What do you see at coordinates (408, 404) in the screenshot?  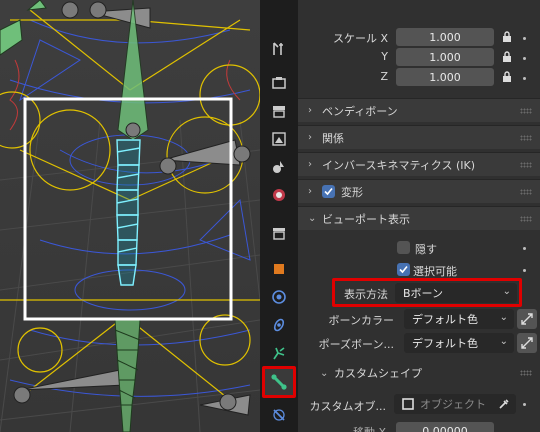 I see `object-box-icon` at bounding box center [408, 404].